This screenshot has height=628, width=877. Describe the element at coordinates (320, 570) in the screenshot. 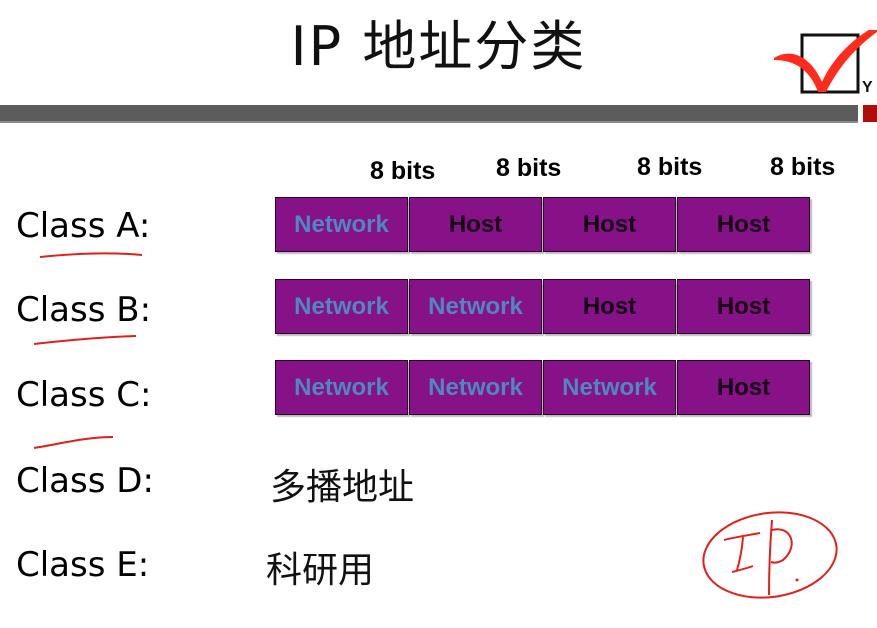

I see `class-e-description: 科研用` at that location.